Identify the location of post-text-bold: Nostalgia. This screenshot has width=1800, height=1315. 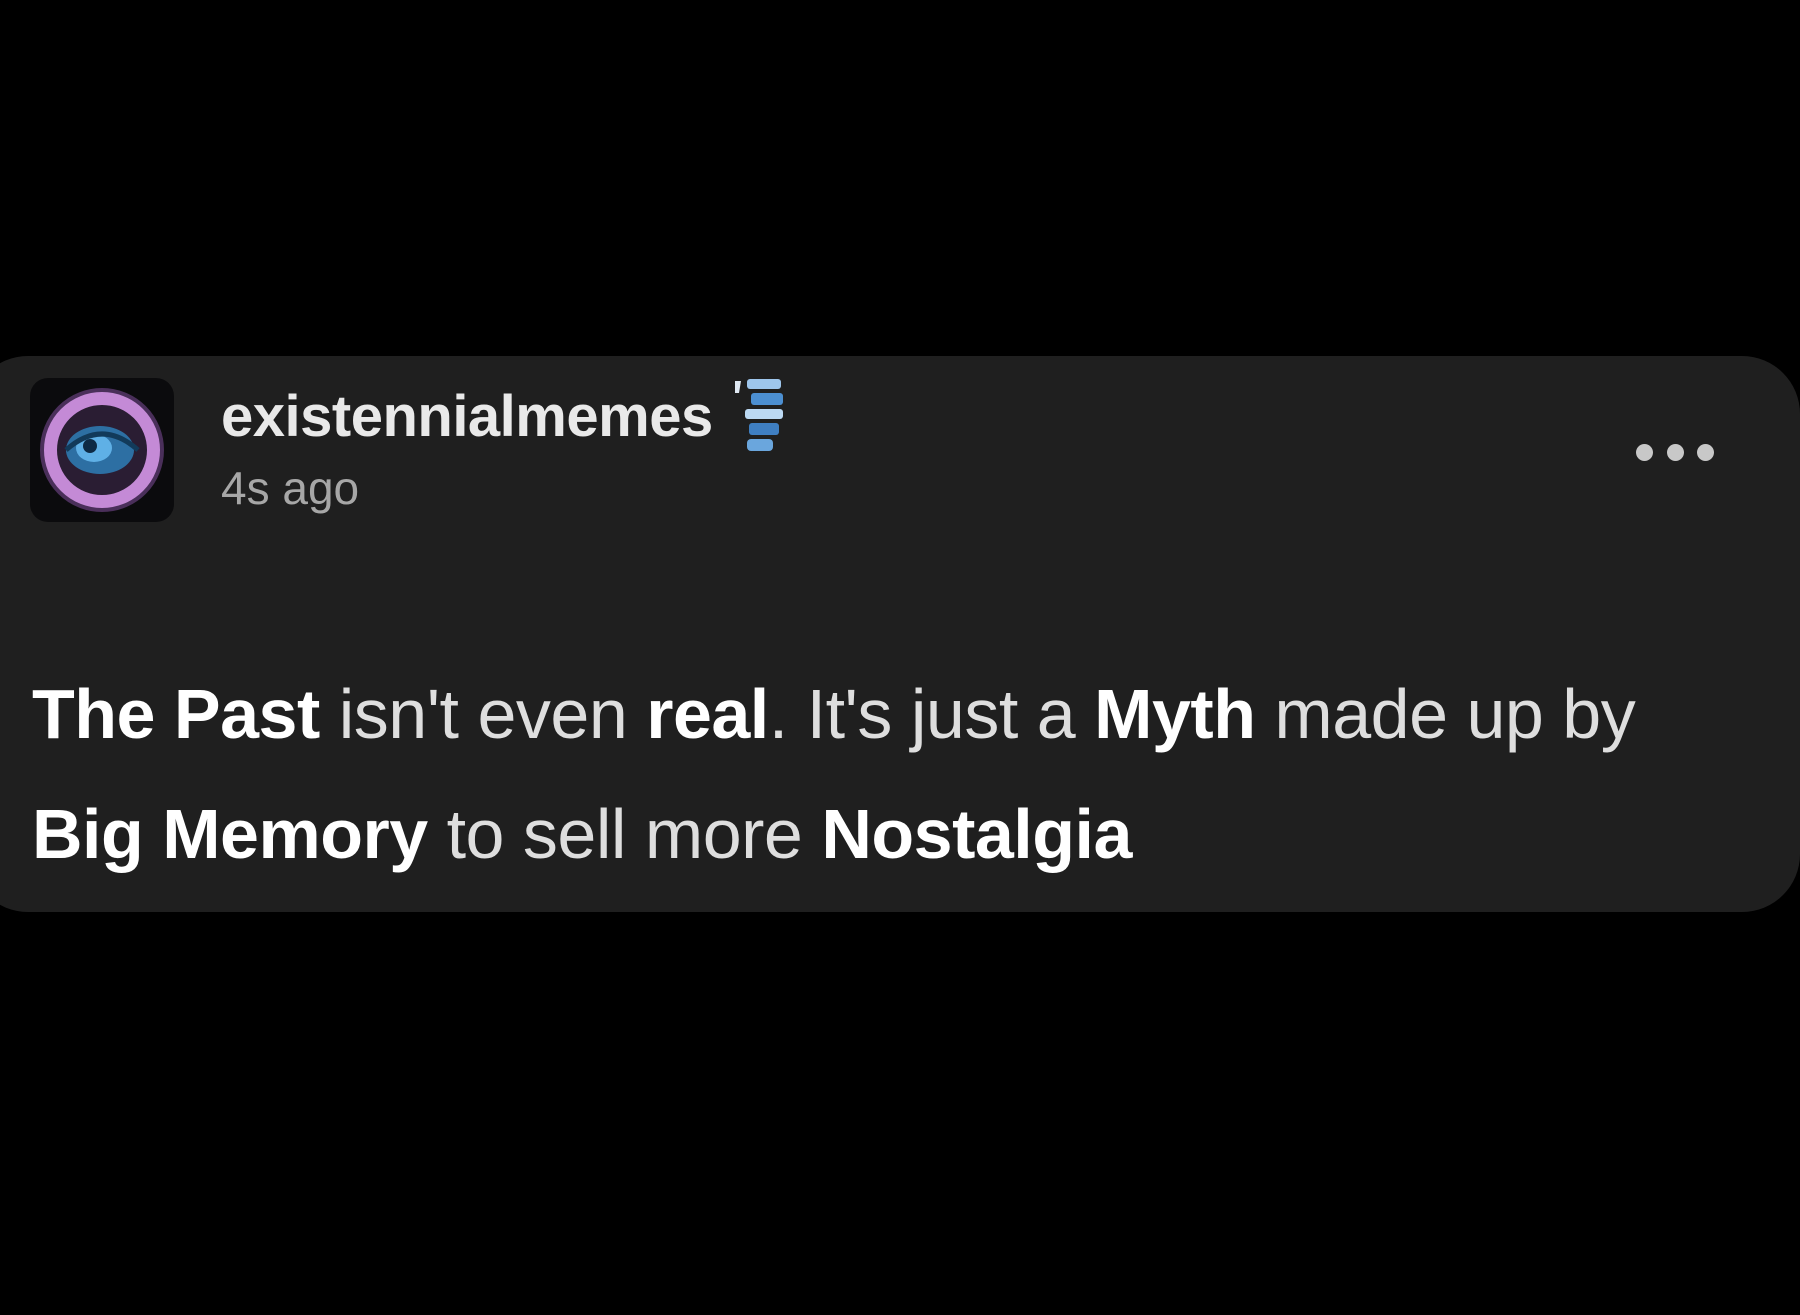
(976, 834).